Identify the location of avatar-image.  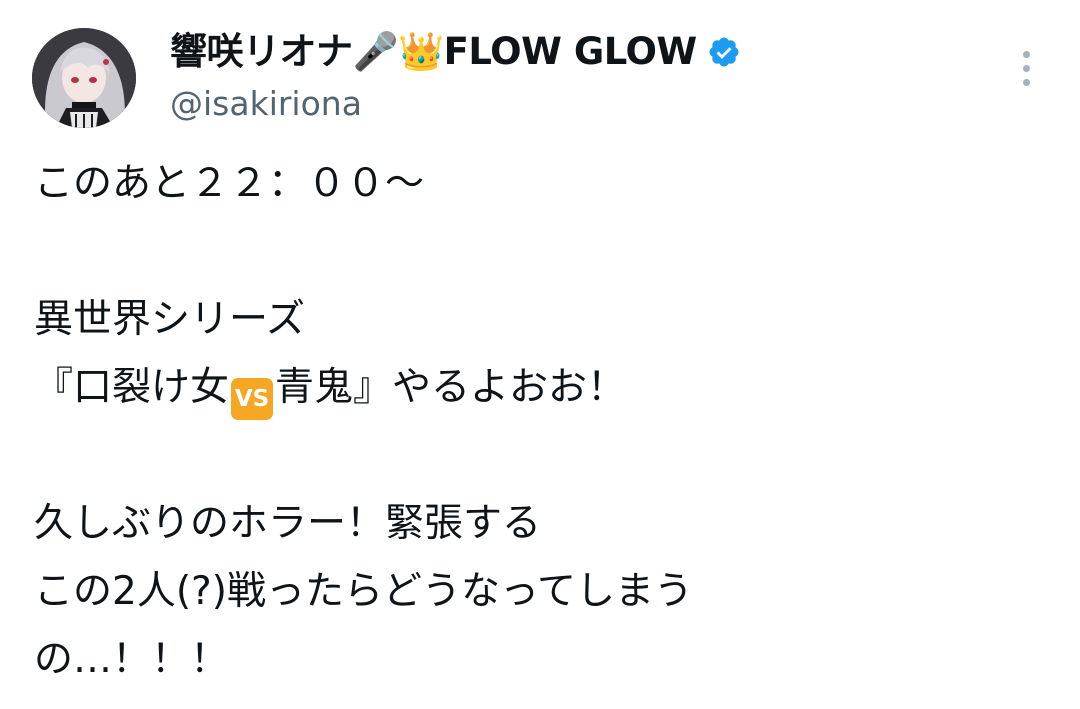
(84, 78).